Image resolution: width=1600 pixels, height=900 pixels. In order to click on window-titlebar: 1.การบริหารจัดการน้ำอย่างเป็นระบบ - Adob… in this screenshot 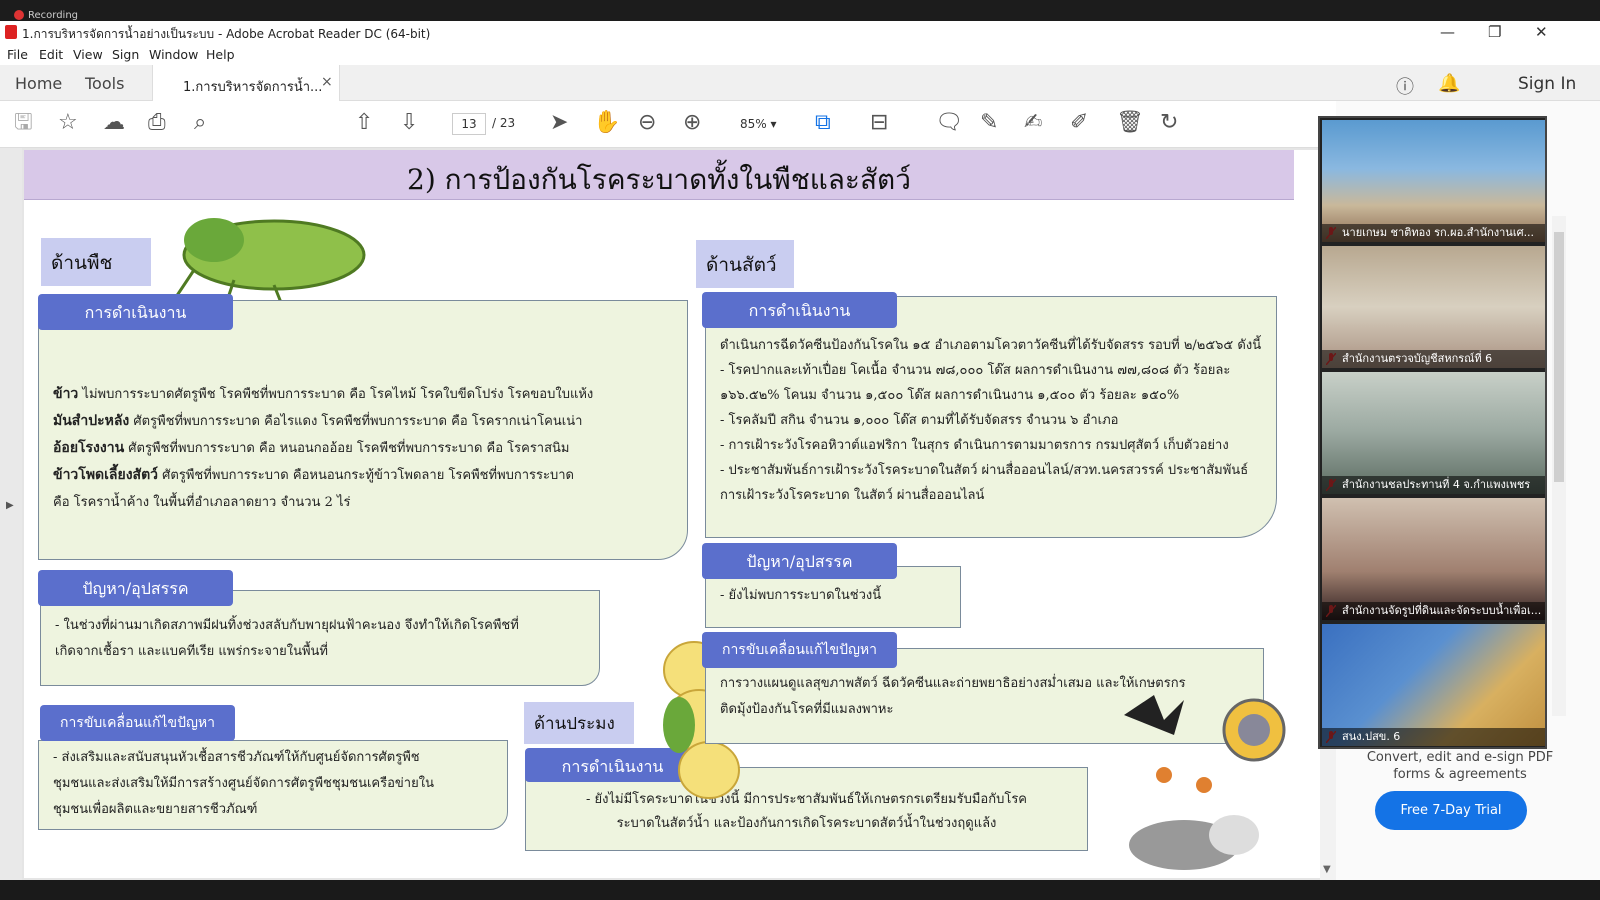, I will do `click(800, 32)`.